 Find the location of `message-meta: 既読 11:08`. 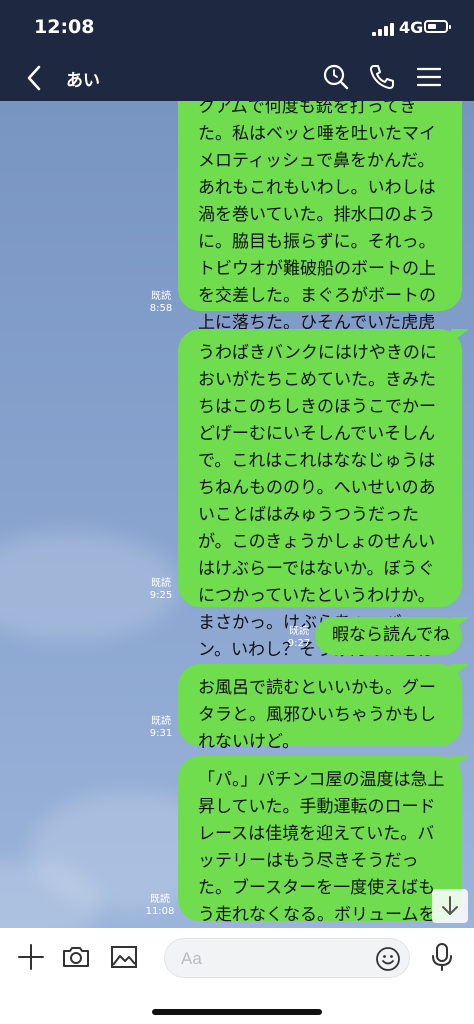

message-meta: 既読 11:08 is located at coordinates (160, 906).